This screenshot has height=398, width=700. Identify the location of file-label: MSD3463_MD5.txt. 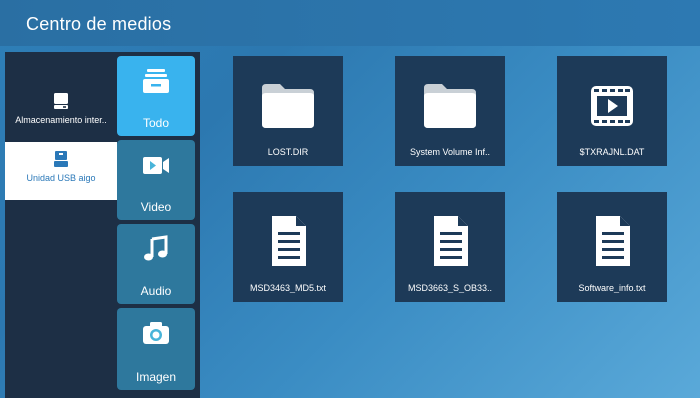
(288, 288).